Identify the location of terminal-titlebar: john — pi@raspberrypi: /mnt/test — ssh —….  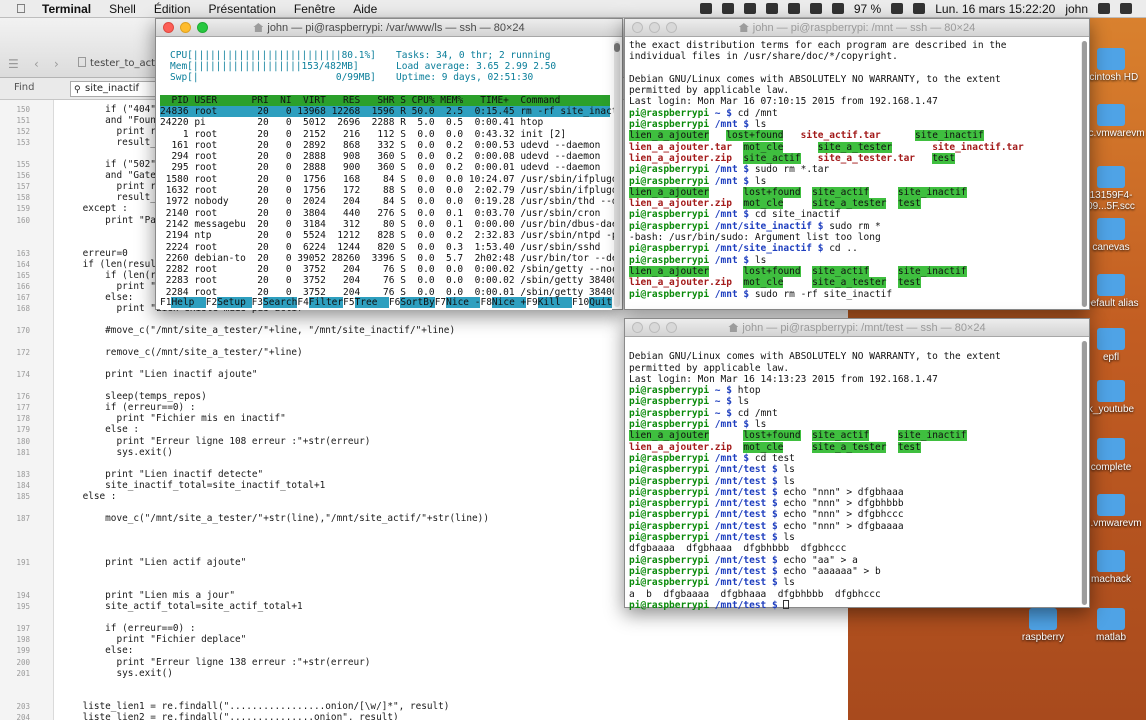
(857, 328).